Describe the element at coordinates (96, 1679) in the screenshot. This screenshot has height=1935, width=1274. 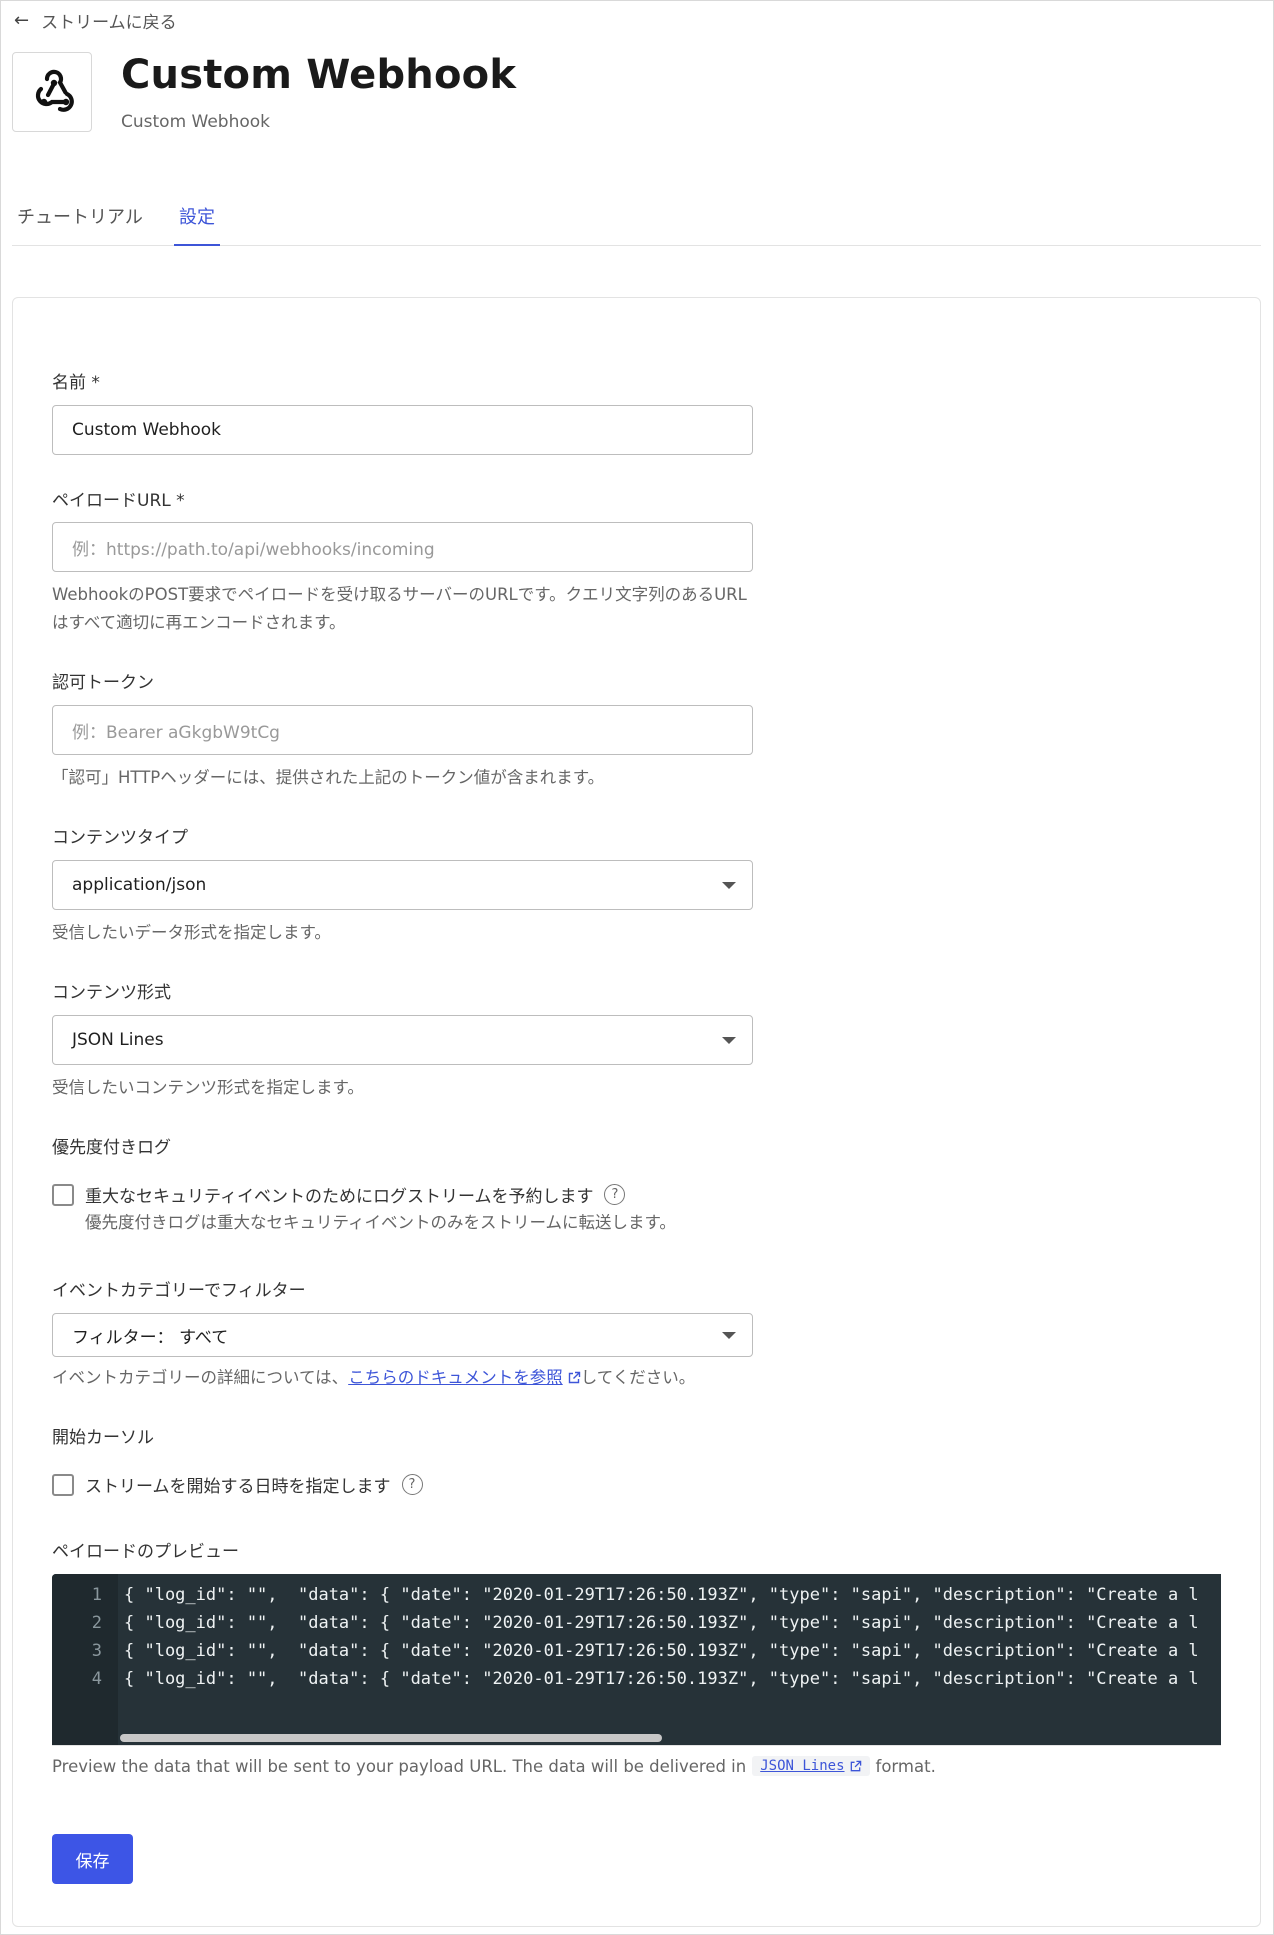
I see `line-number: 4` at that location.